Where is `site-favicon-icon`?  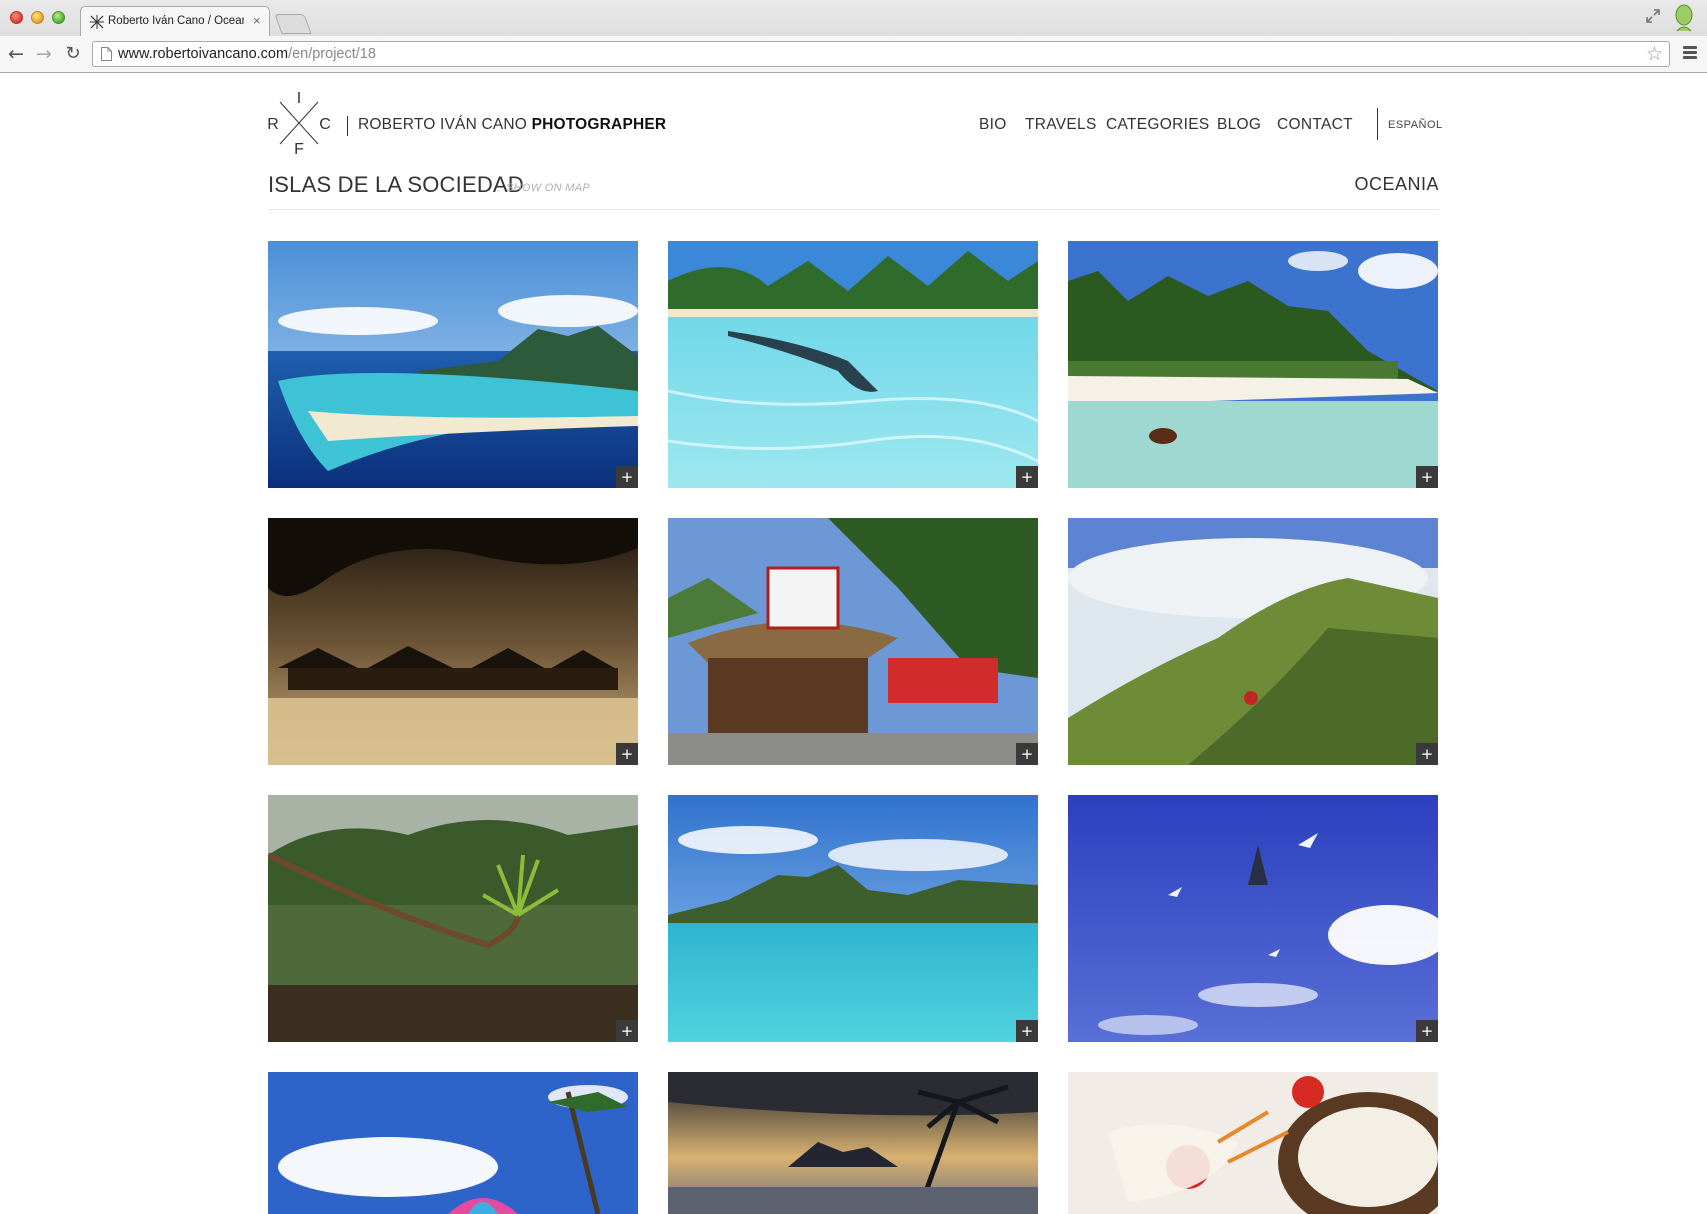
site-favicon-icon is located at coordinates (97, 22).